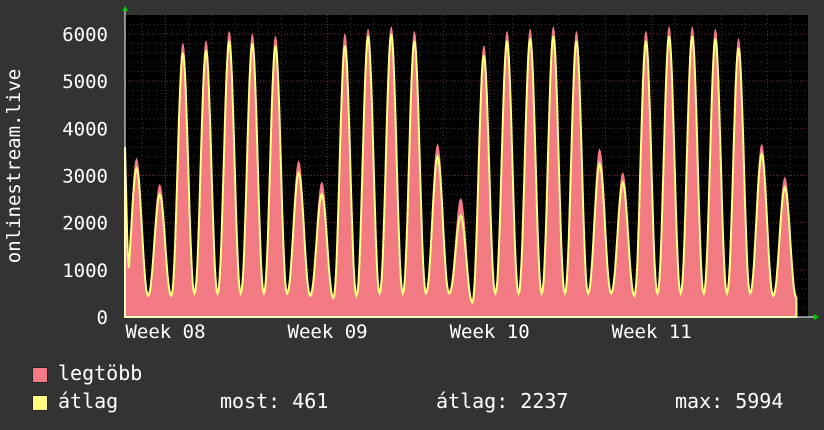  I want to click on stat-now: most: 461, so click(274, 401).